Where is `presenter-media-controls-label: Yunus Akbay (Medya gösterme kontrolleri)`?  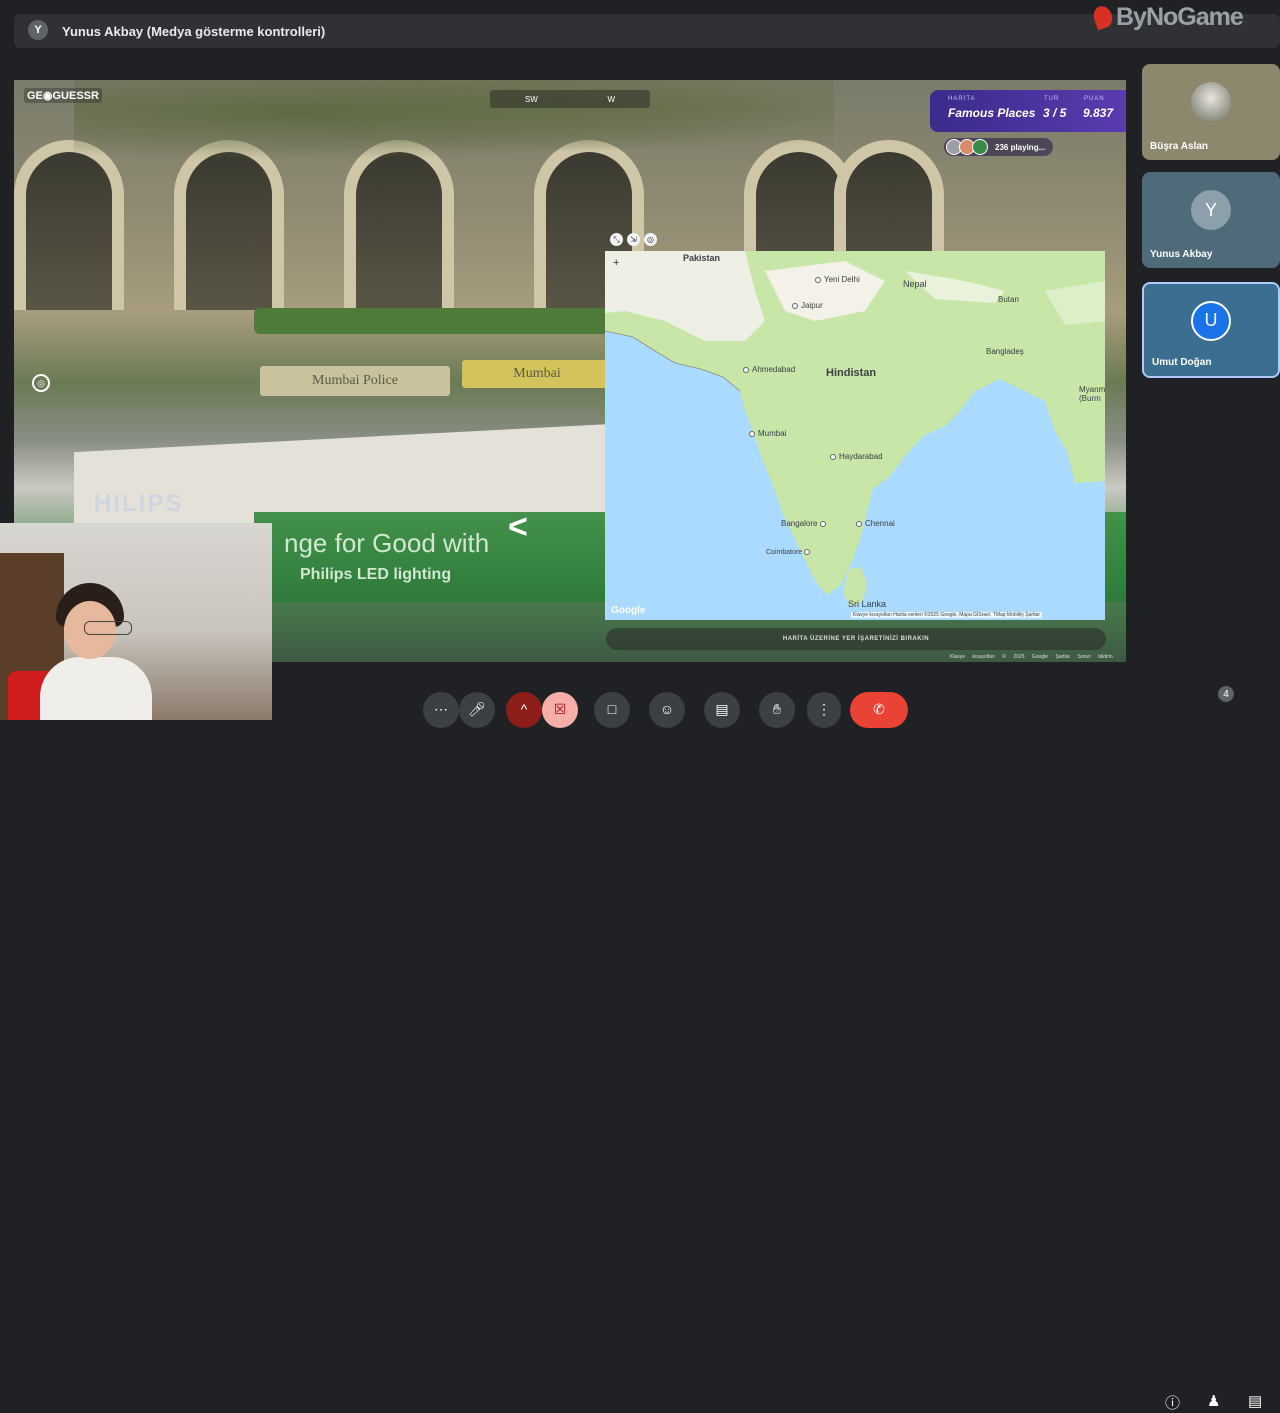
presenter-media-controls-label: Yunus Akbay (Medya gösterme kontrolleri) is located at coordinates (193, 31).